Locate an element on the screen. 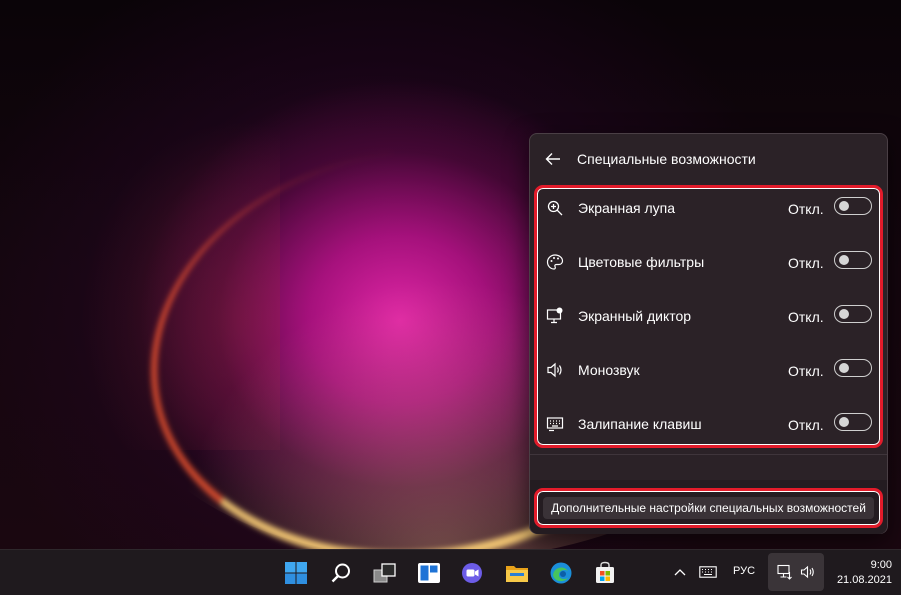  quick-settings-button is located at coordinates (796, 572).